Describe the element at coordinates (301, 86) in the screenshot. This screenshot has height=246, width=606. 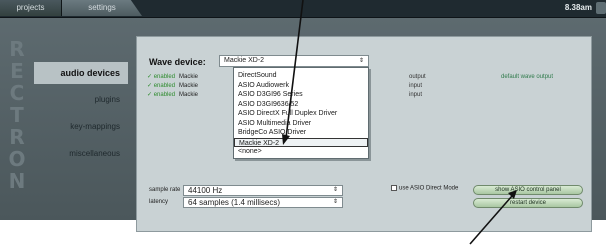
I see `dropdown-option: ASIO Audiowerk` at that location.